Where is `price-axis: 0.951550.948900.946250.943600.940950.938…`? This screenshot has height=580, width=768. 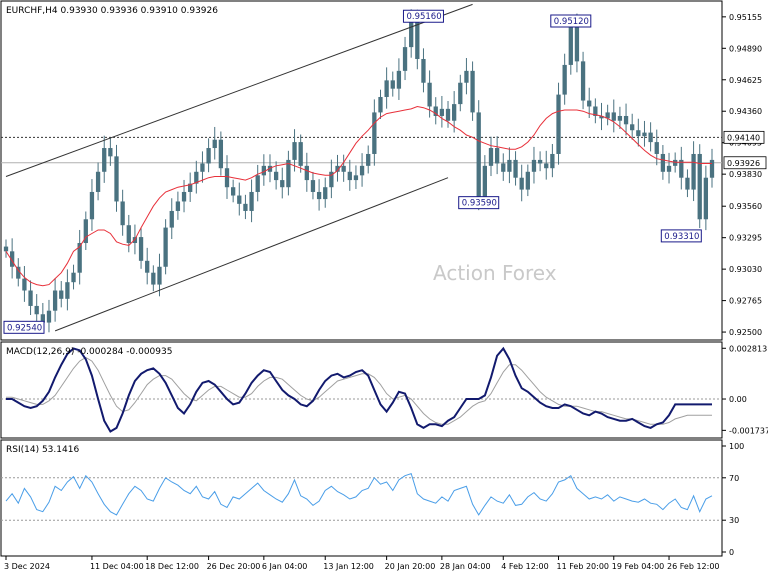 price-axis: 0.951550.948900.946250.943600.940950.938… is located at coordinates (744, 175).